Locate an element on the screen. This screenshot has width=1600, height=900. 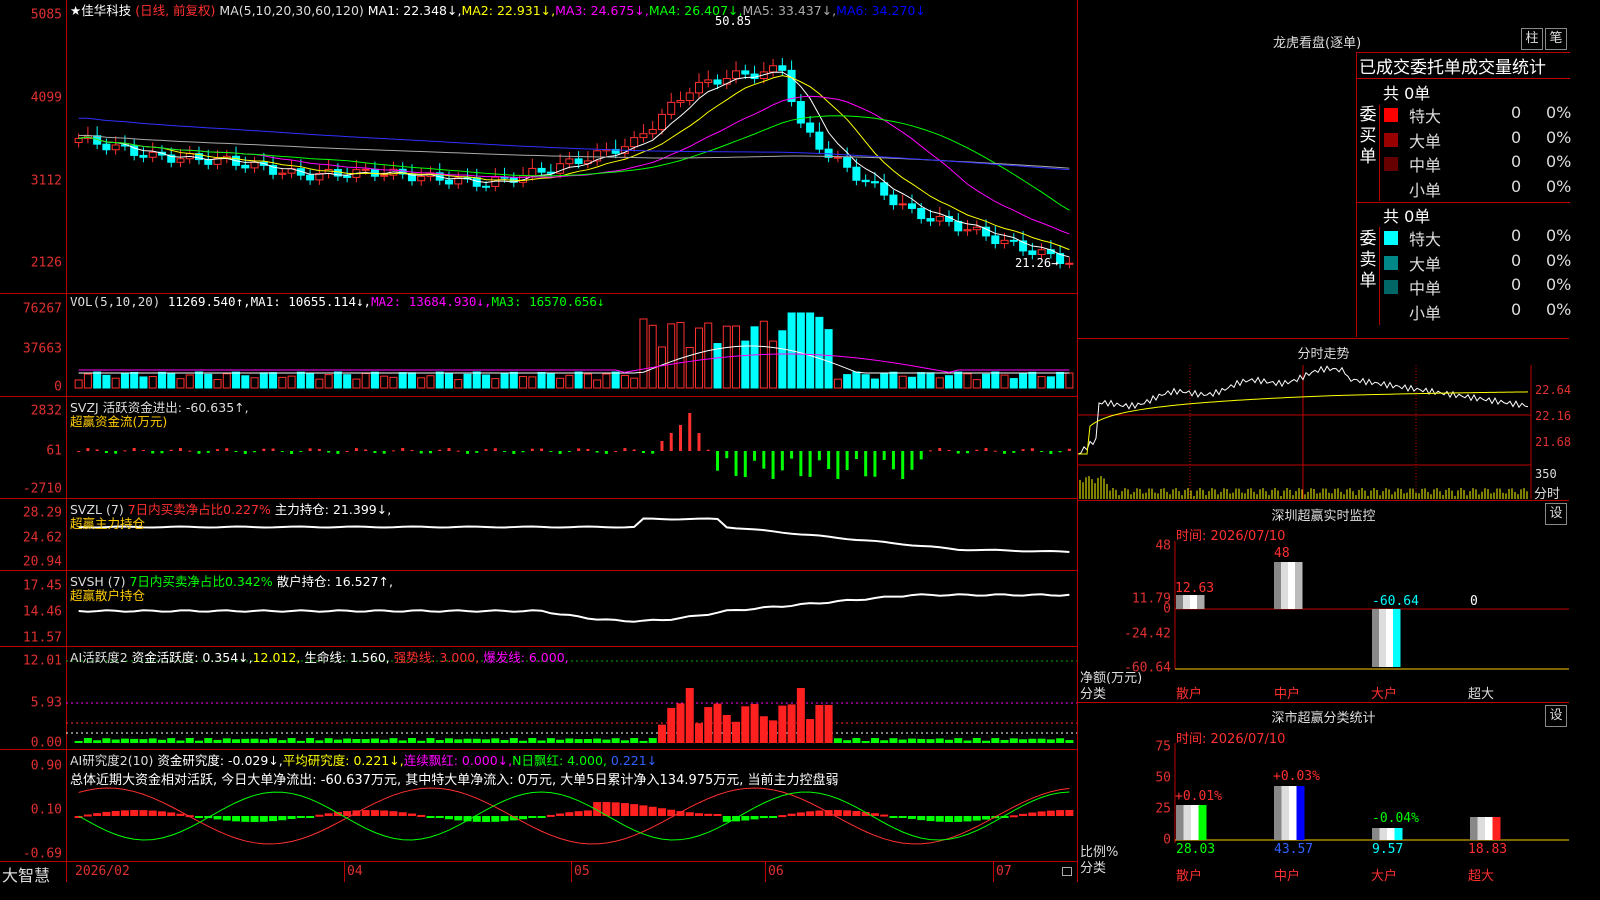
tick-mode-button: 笔 is located at coordinates (1556, 39).